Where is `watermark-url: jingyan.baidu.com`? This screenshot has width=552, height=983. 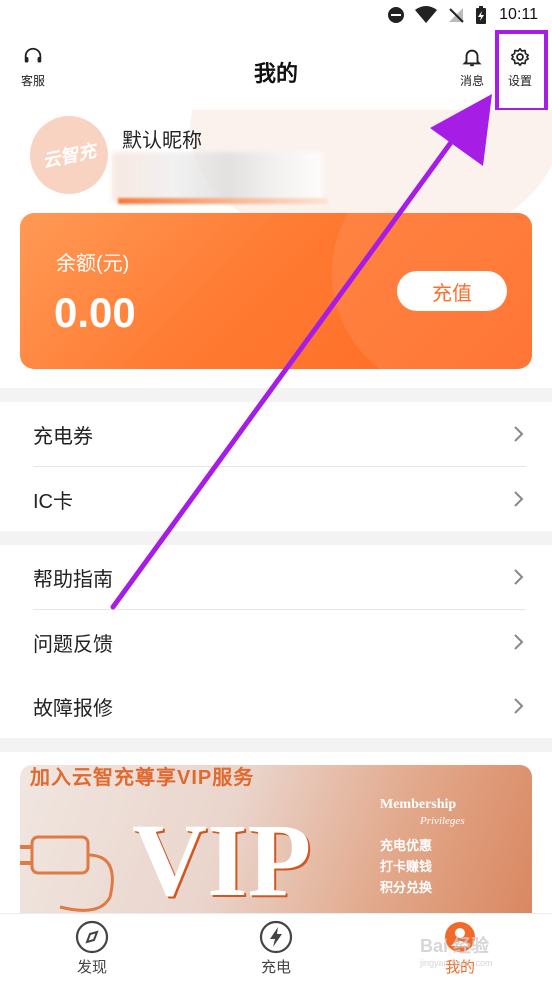 watermark-url: jingyan.baidu.com is located at coordinates (456, 963).